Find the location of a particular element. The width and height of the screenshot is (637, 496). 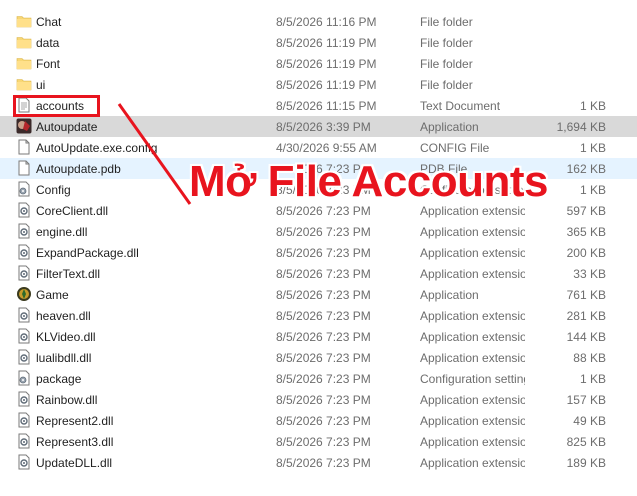

file-name: engine.dll is located at coordinates (62, 232).